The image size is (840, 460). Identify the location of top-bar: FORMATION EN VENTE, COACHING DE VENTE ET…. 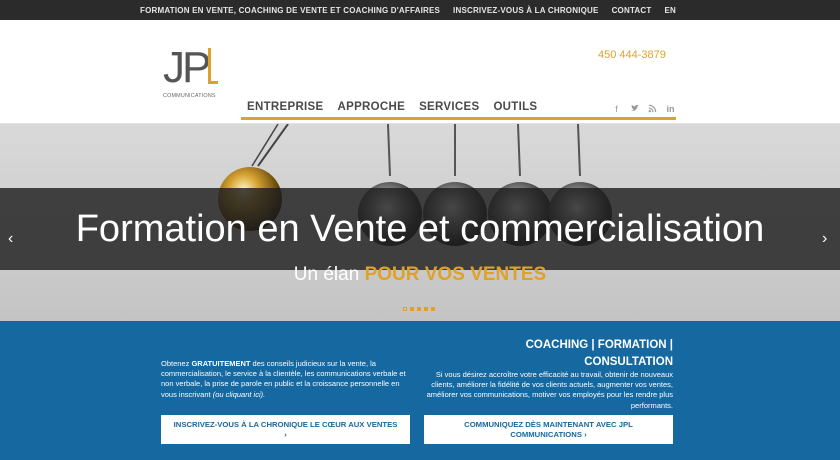
(420, 10).